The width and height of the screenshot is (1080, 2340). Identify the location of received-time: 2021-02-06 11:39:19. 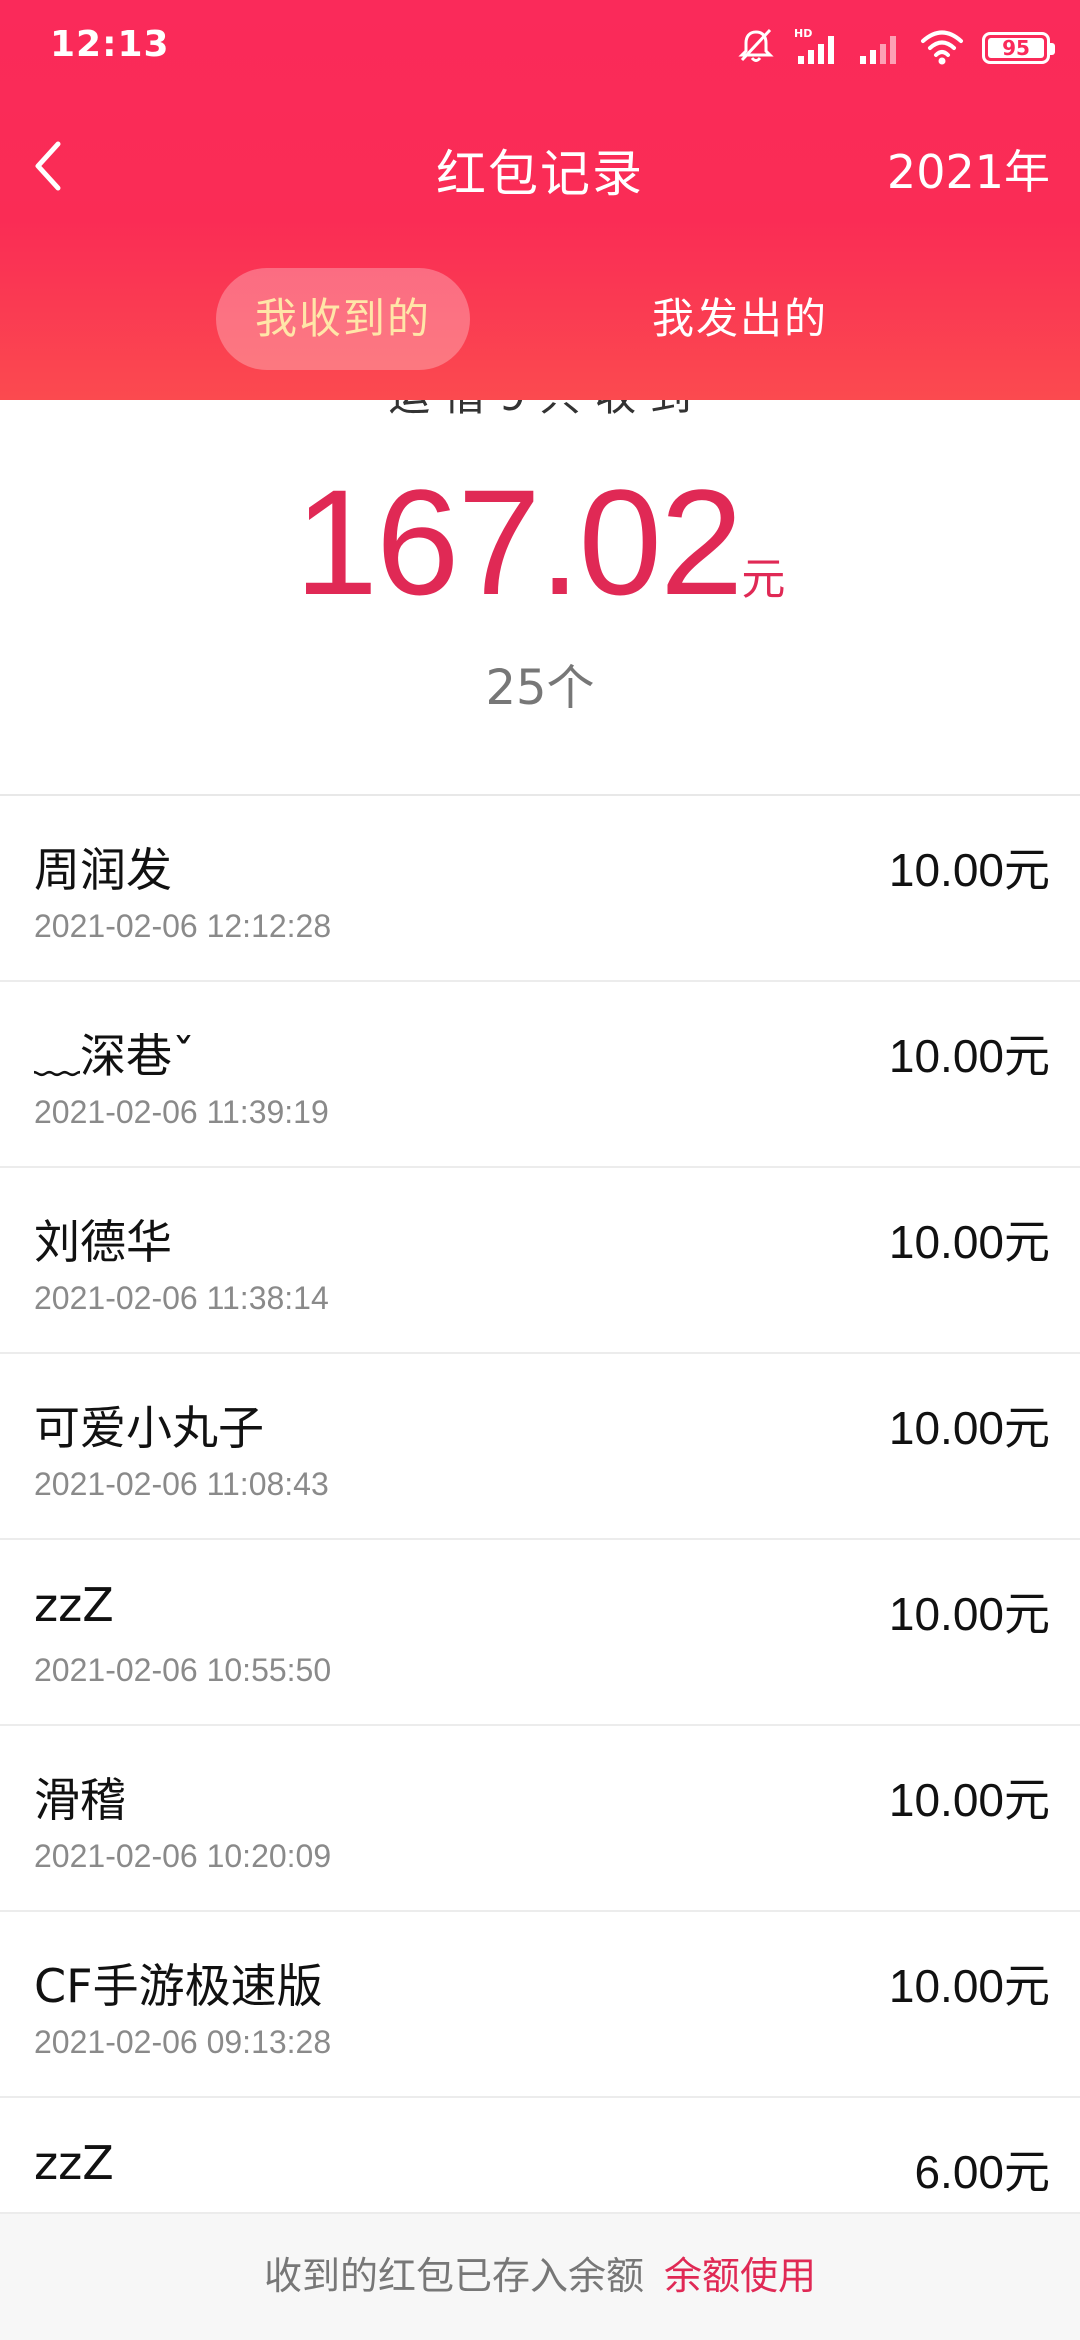
(181, 1112).